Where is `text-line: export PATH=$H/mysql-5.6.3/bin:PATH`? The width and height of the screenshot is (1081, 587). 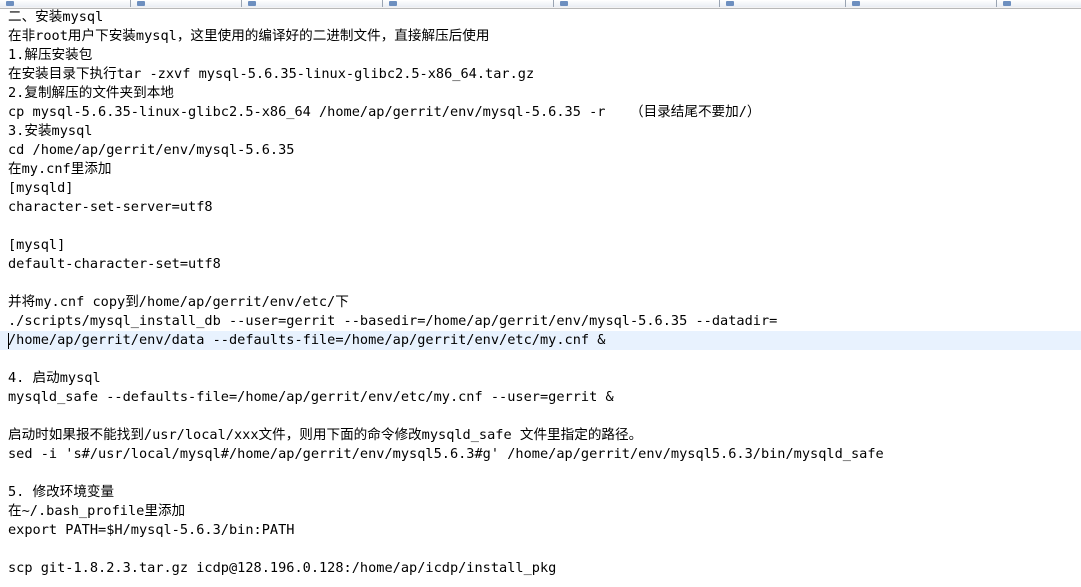 text-line: export PATH=$H/mysql-5.6.3/bin:PATH is located at coordinates (151, 530).